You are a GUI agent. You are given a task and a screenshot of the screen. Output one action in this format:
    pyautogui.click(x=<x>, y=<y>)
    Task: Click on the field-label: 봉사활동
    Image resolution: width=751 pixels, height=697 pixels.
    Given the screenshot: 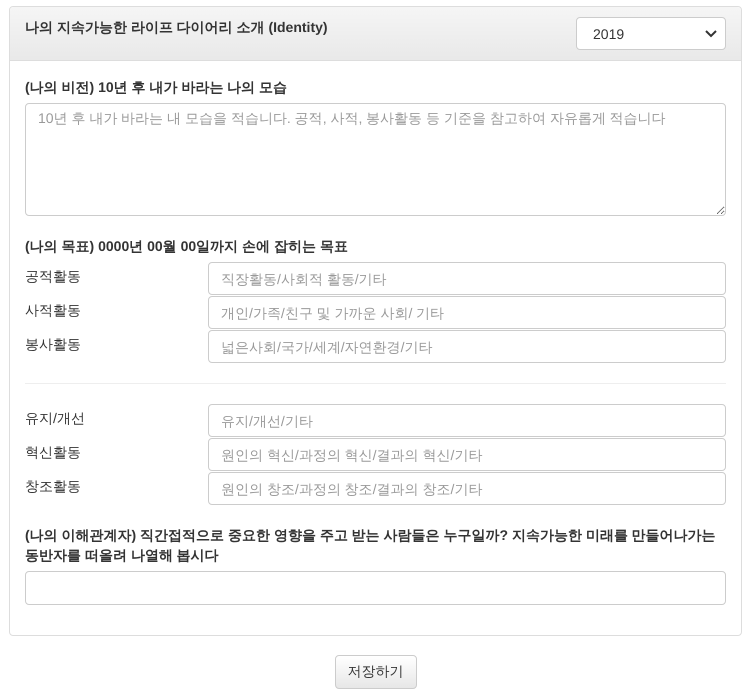 What is the action you would take?
    pyautogui.click(x=53, y=344)
    